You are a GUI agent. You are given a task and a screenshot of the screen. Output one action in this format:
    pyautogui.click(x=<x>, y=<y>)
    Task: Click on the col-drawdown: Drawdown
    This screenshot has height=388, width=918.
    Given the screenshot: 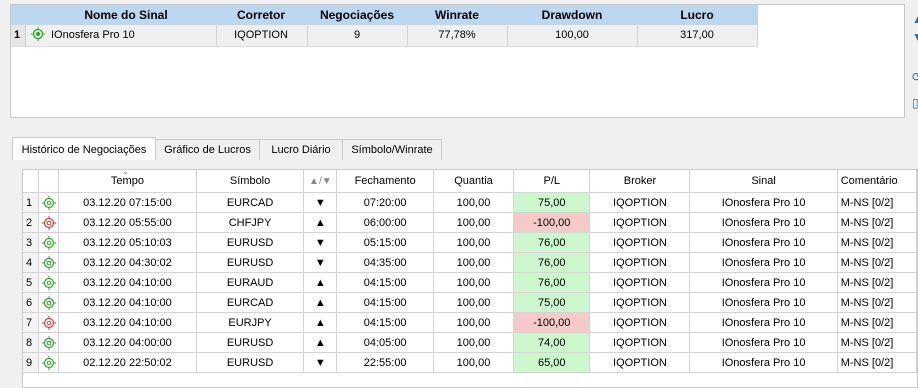 What is the action you would take?
    pyautogui.click(x=572, y=15)
    